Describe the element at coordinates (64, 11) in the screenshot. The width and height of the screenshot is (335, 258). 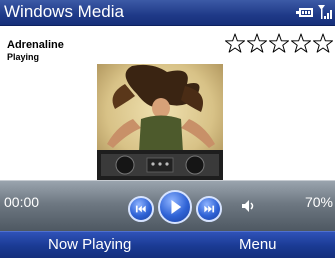
I see `app-title: Windows Media` at that location.